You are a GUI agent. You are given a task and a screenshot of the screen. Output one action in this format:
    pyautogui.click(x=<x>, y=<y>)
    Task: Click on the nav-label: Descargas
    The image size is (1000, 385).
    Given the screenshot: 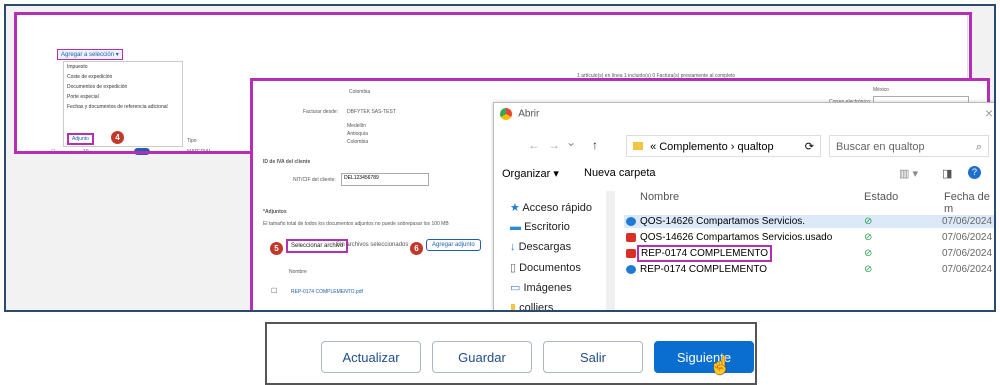 What is the action you would take?
    pyautogui.click(x=545, y=247)
    